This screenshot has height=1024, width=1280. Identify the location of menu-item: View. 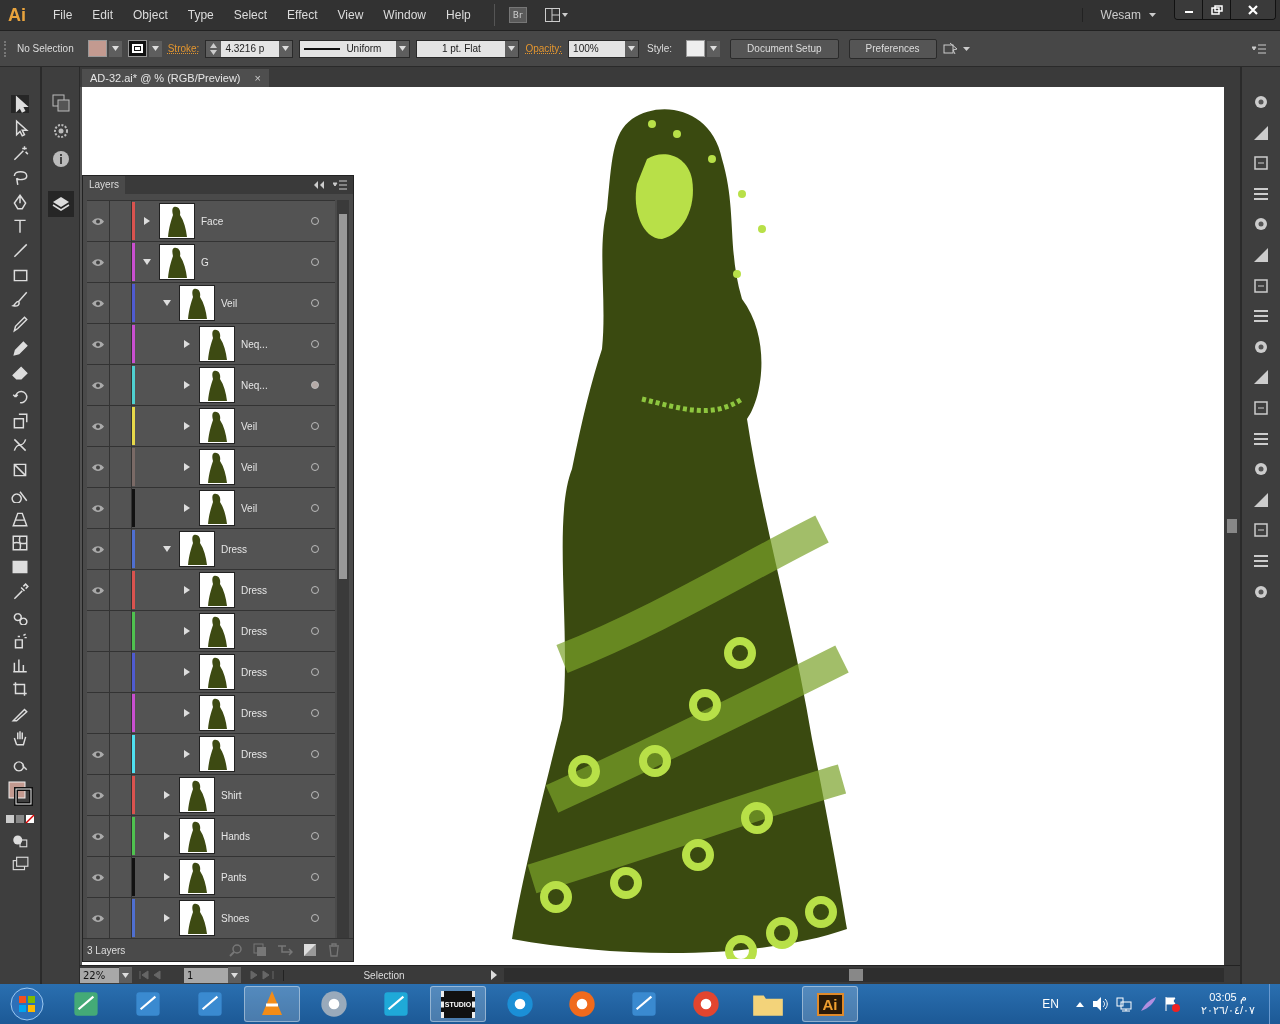
(350, 15).